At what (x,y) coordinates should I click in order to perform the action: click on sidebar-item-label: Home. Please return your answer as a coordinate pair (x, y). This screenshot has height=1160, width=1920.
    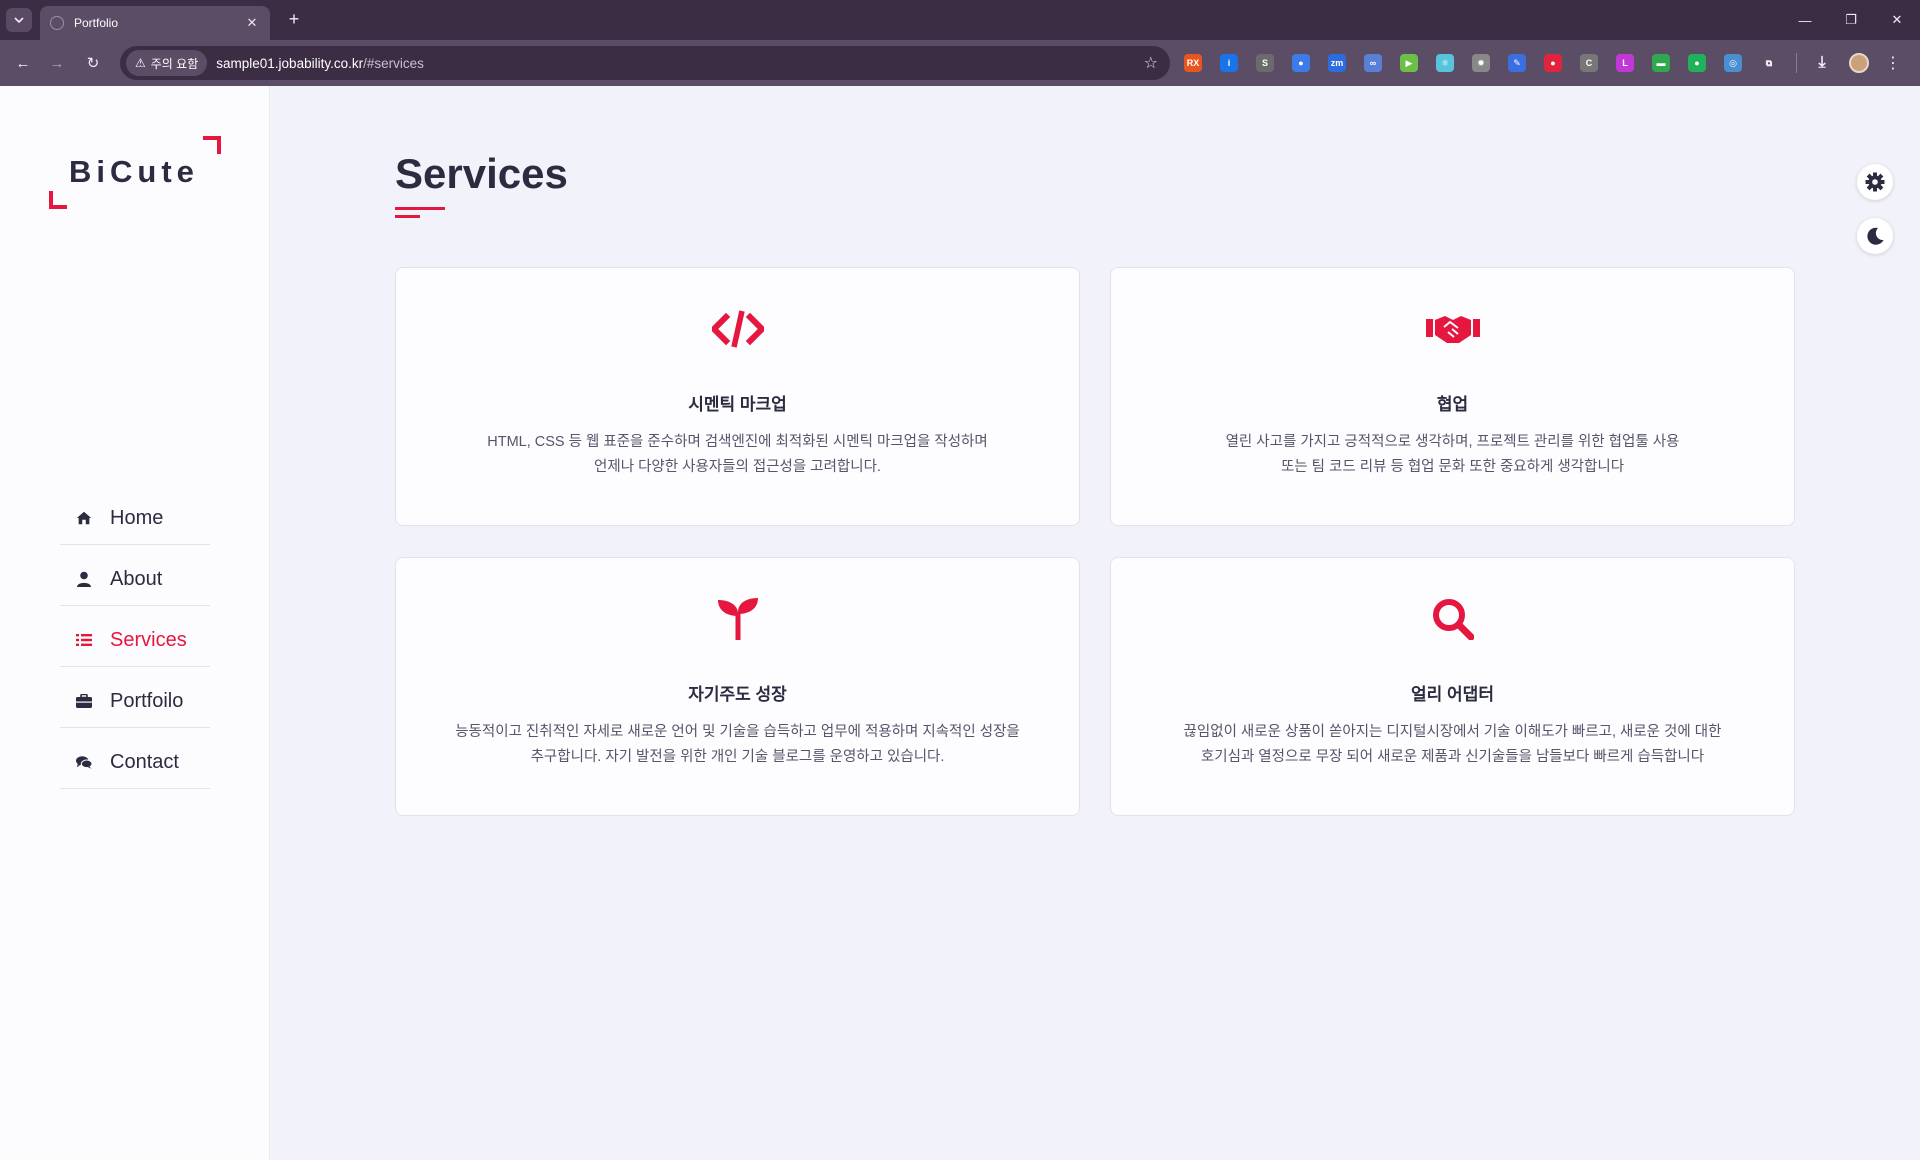
    Looking at the image, I should click on (137, 517).